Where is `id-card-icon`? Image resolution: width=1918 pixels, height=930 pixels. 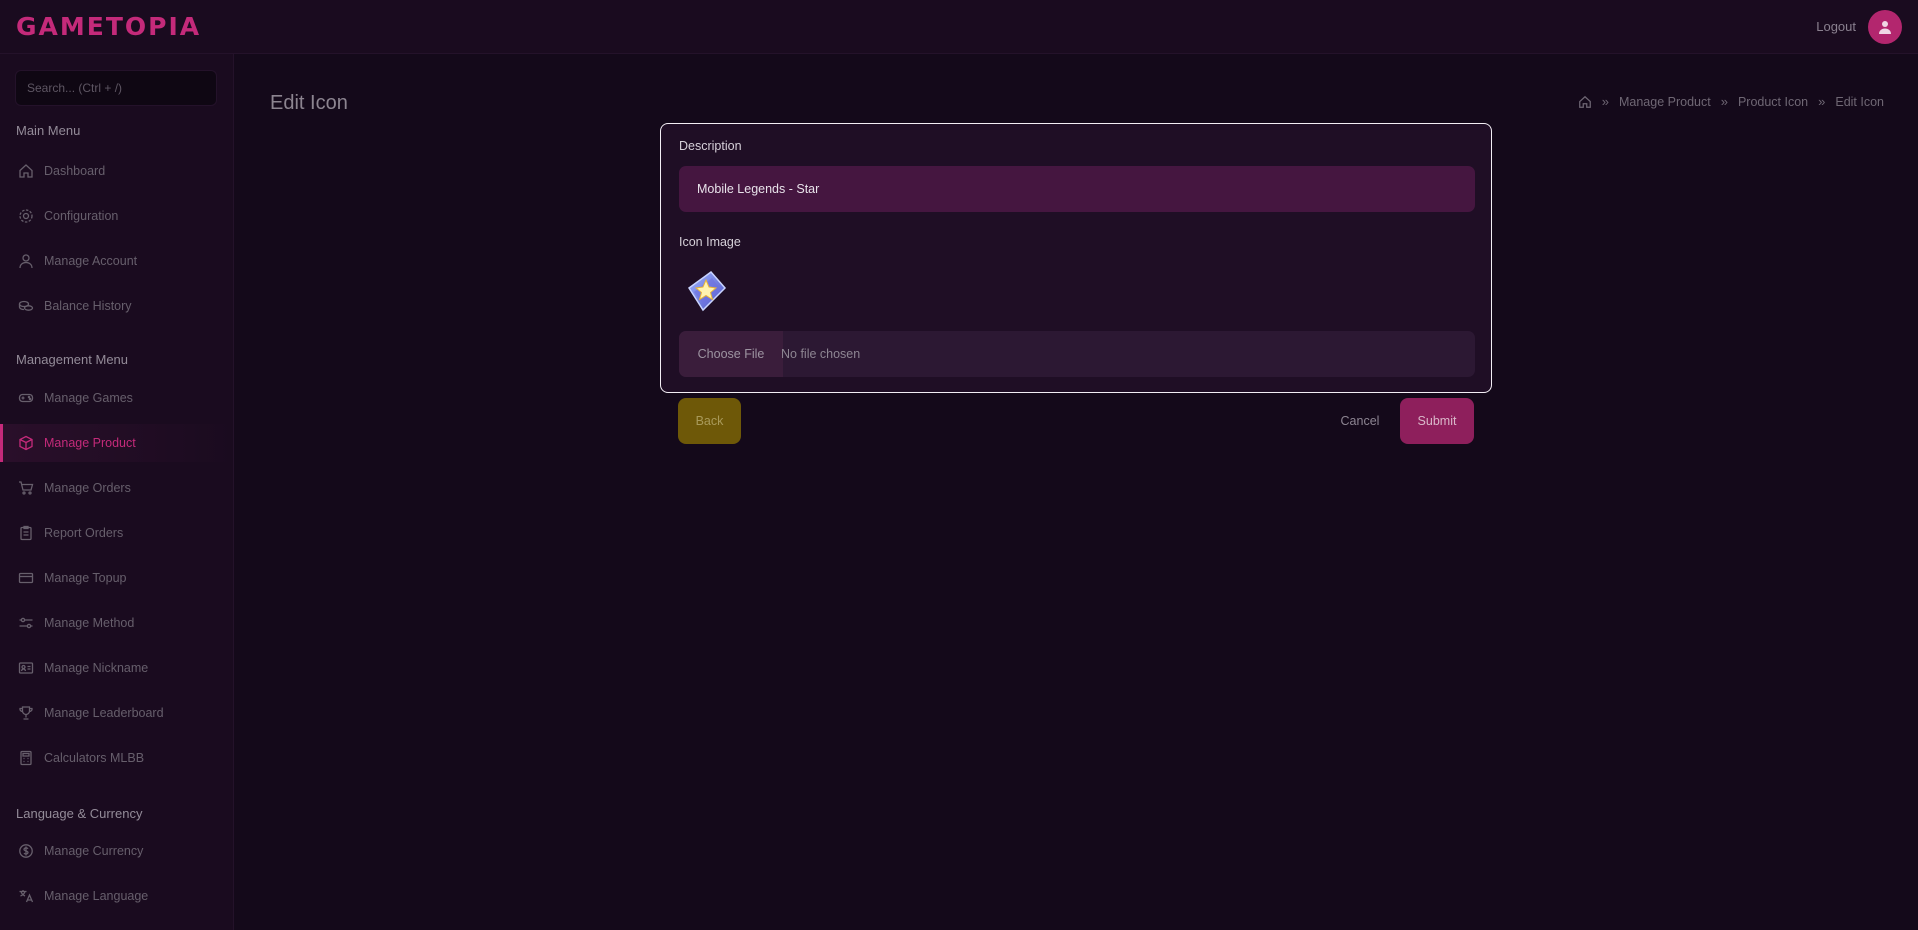 id-card-icon is located at coordinates (26, 668).